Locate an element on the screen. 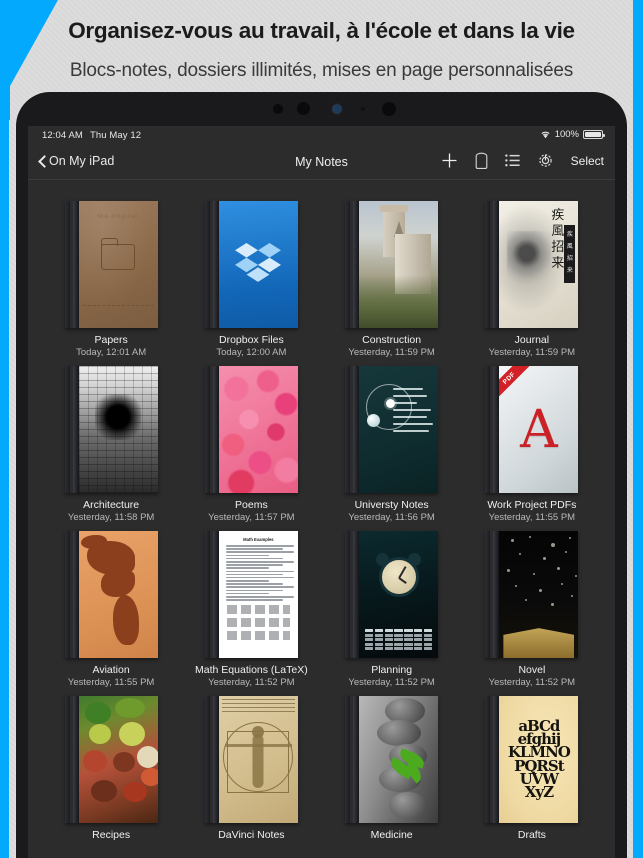  blue-right-edge is located at coordinates (638, 429).